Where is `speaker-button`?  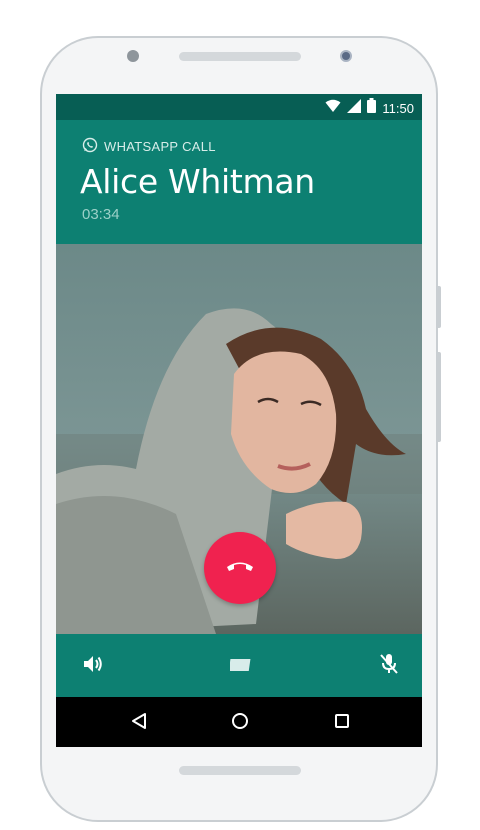
speaker-button is located at coordinates (93, 666).